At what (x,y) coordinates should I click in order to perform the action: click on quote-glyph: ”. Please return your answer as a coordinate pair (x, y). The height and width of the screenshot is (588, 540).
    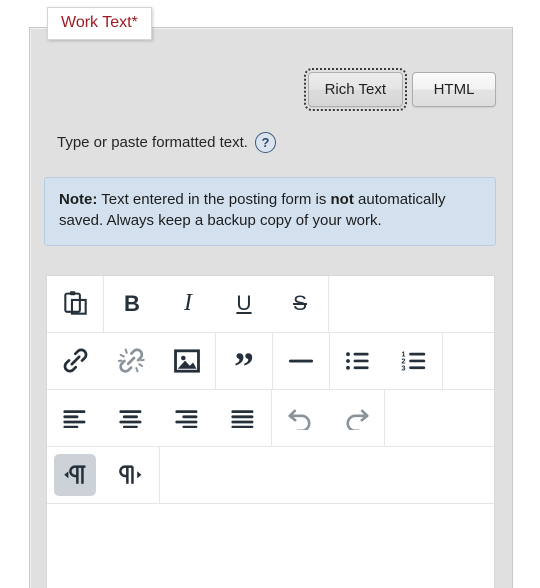
    Looking at the image, I should click on (244, 366).